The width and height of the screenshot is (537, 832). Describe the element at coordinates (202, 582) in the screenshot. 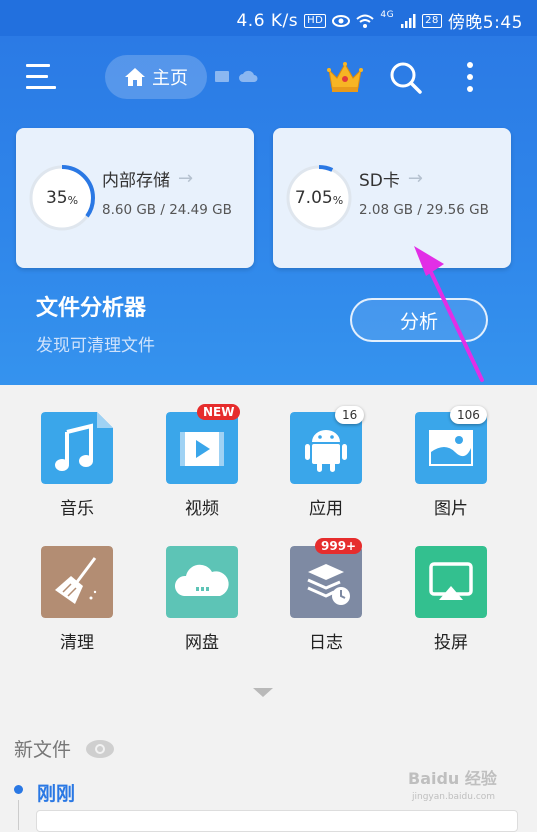

I see `cloud-drive-icon` at that location.